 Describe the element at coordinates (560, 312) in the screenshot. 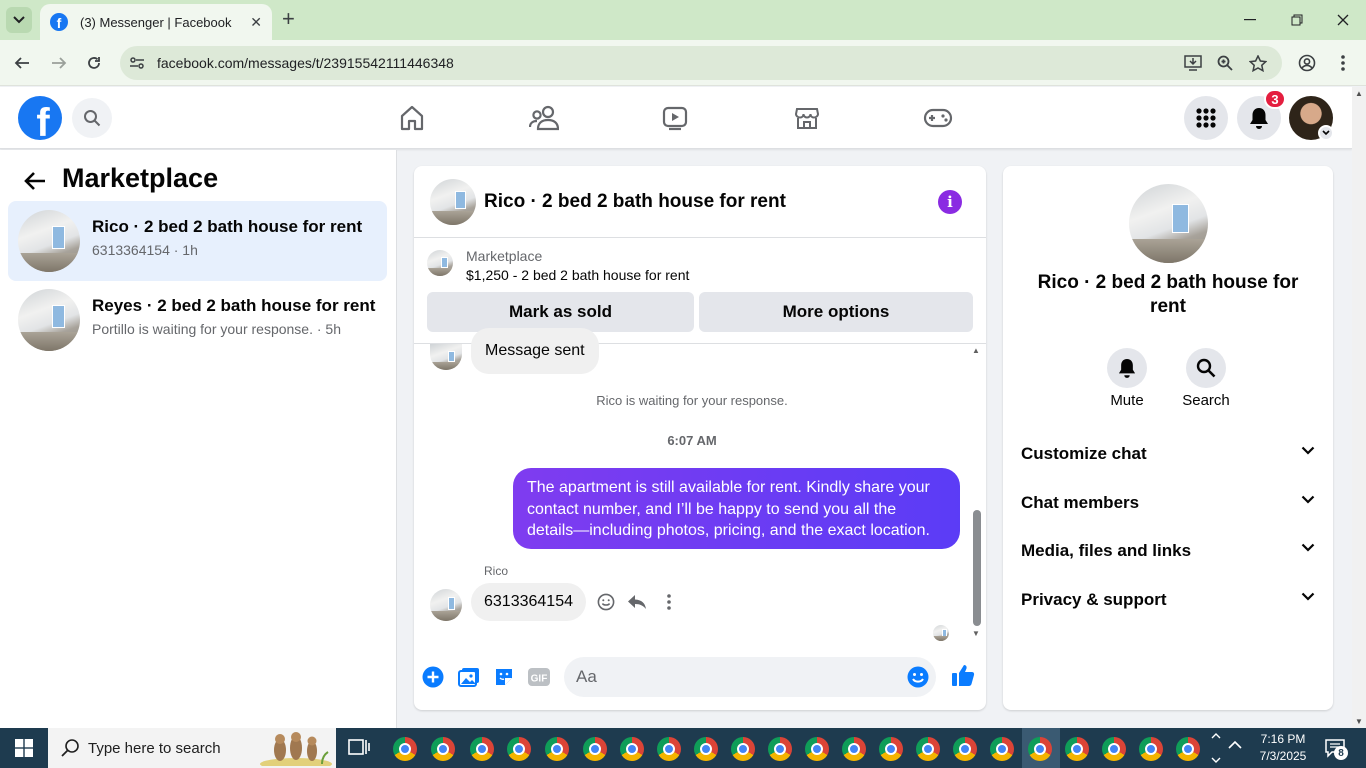

I see `mark-as-sold-button: Mark as sold` at that location.